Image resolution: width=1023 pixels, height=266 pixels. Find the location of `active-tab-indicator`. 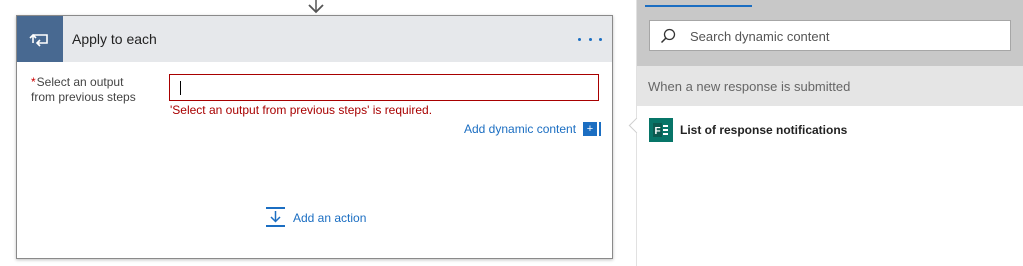

active-tab-indicator is located at coordinates (698, 6).